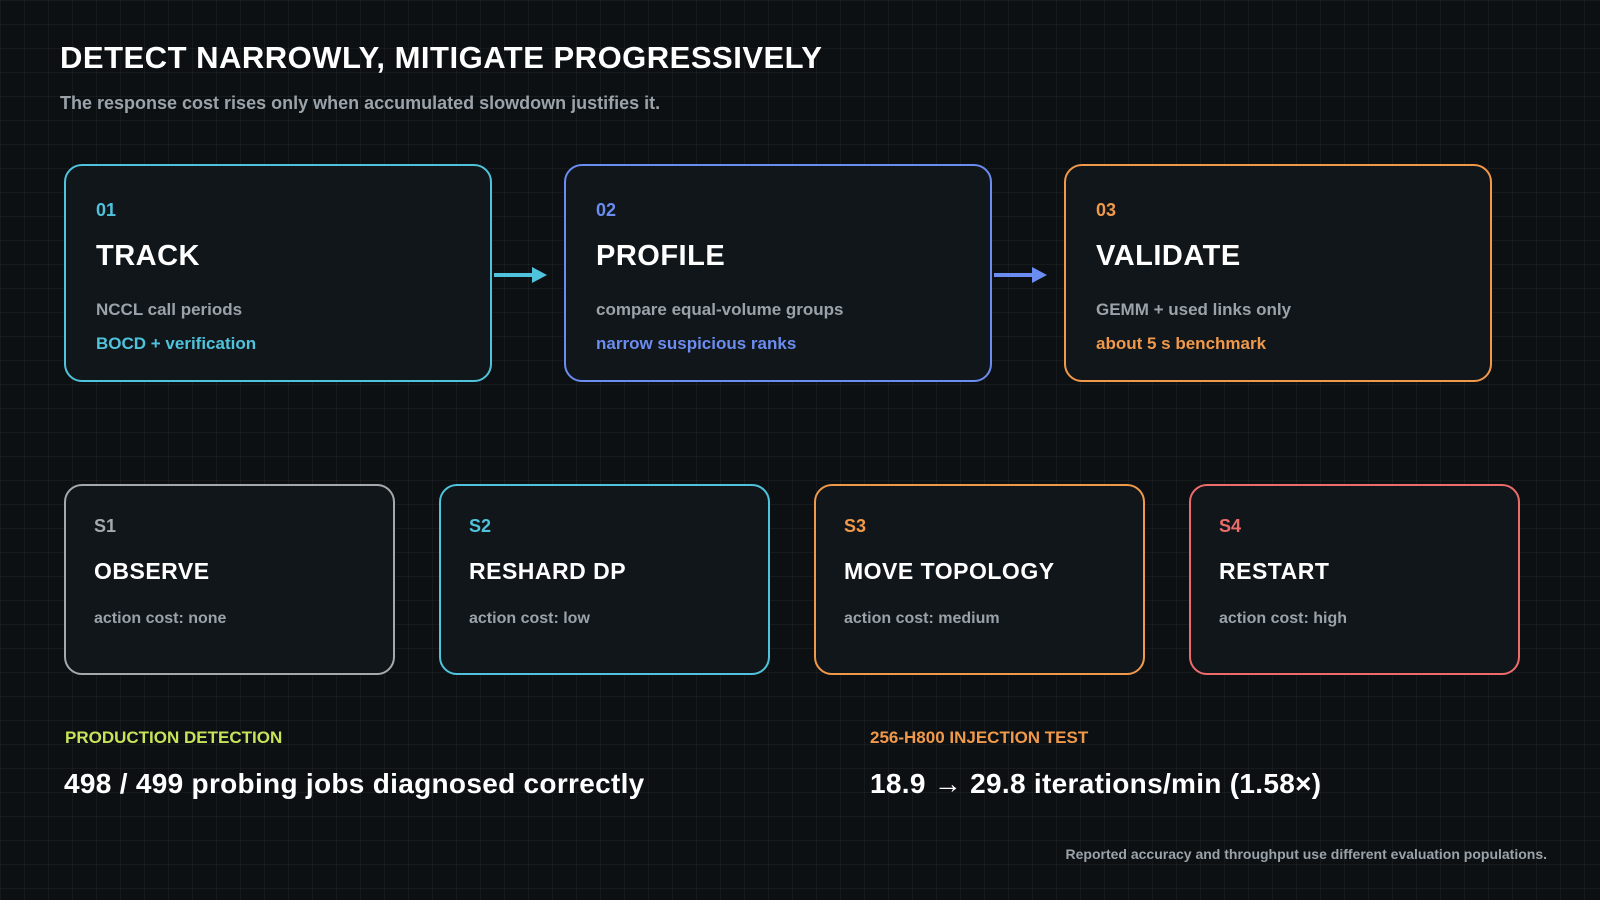 The height and width of the screenshot is (900, 1600). I want to click on stage-number: 01, so click(106, 210).